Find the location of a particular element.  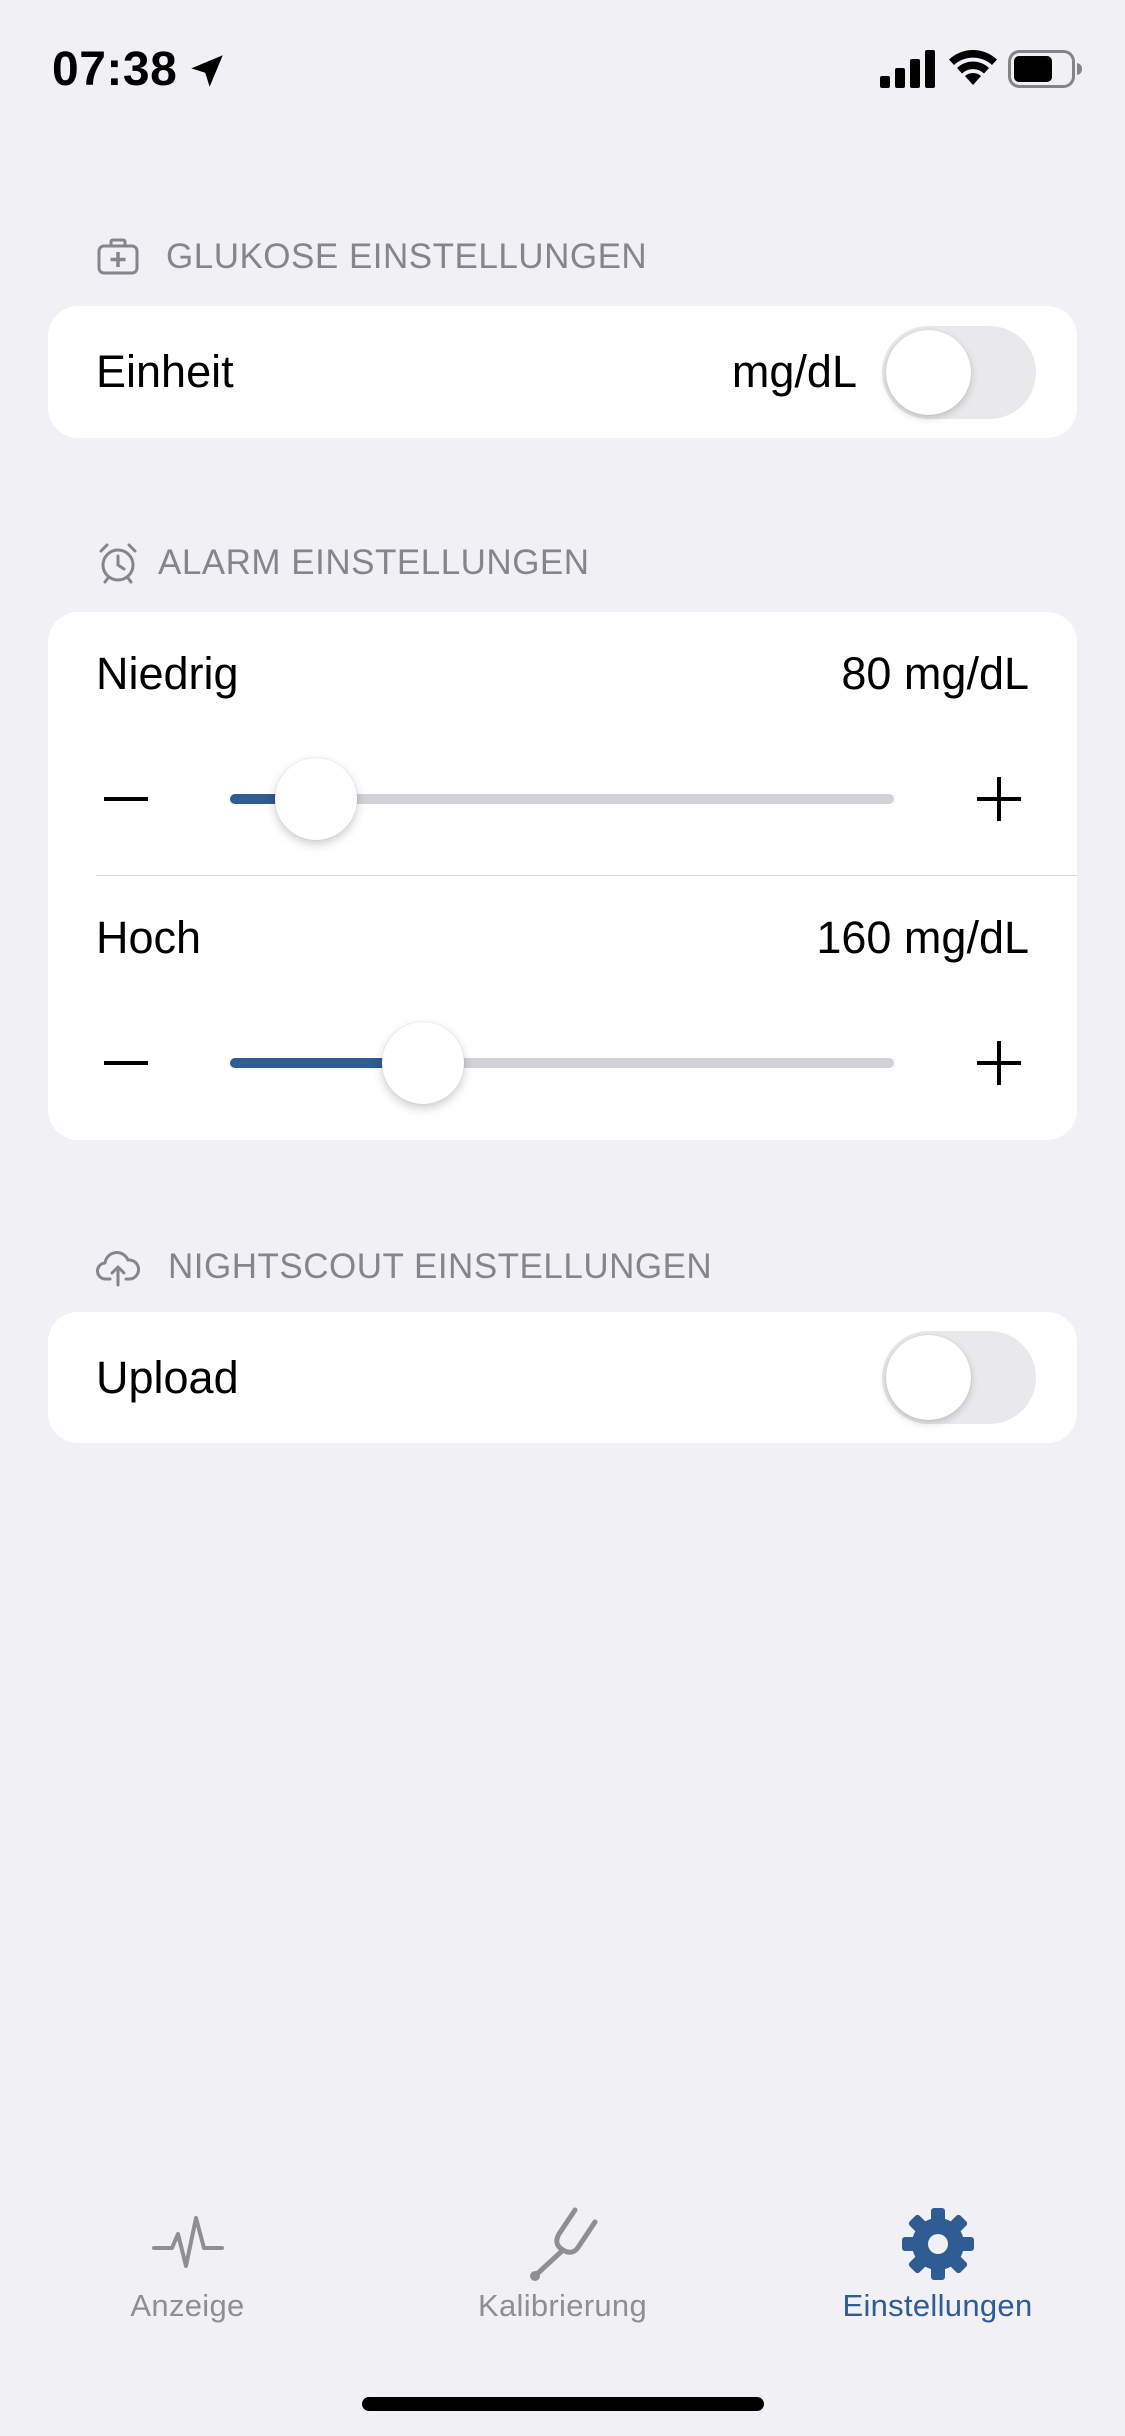

cloud-upload-icon is located at coordinates (118, 1267).